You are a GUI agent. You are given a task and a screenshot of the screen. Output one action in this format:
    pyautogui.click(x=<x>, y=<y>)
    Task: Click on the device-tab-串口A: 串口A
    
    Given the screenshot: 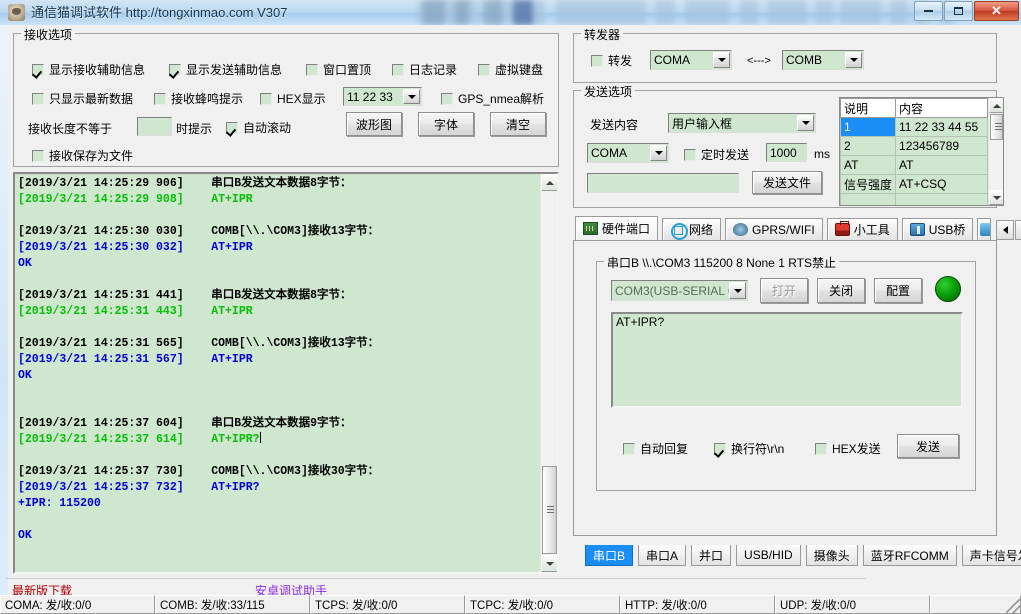 What is the action you would take?
    pyautogui.click(x=662, y=555)
    